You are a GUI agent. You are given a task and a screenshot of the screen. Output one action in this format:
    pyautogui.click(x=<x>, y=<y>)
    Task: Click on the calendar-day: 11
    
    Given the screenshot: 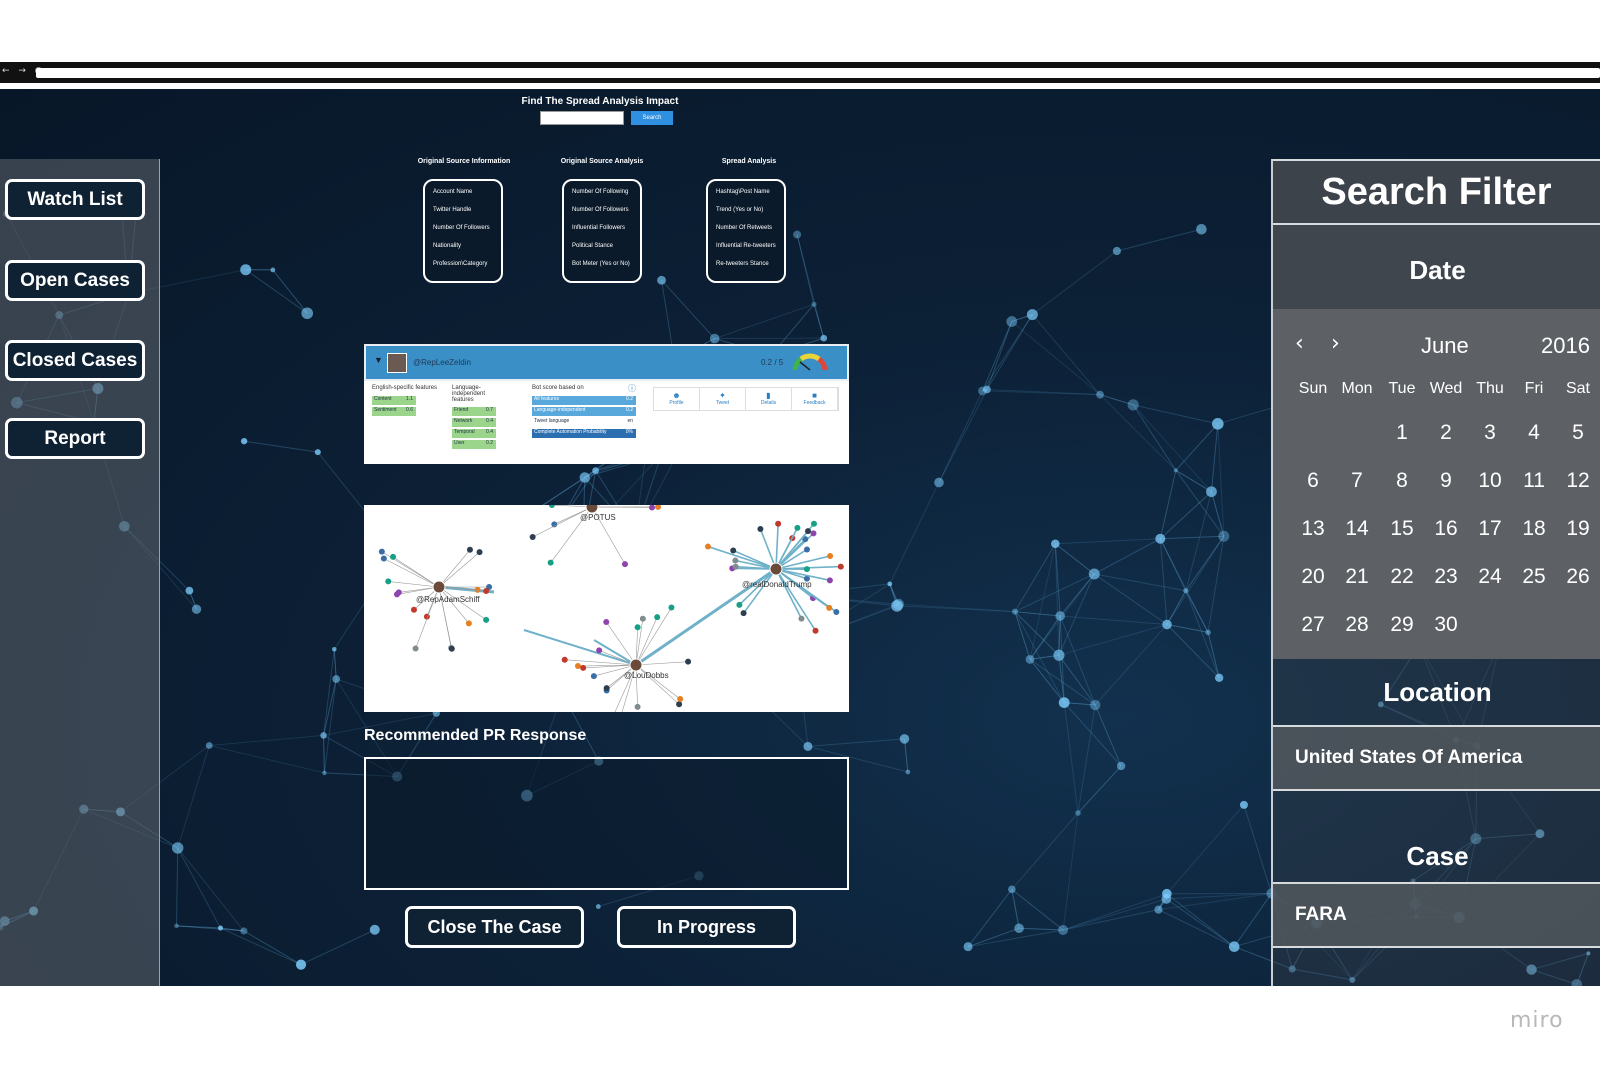 What is the action you would take?
    pyautogui.click(x=1534, y=481)
    